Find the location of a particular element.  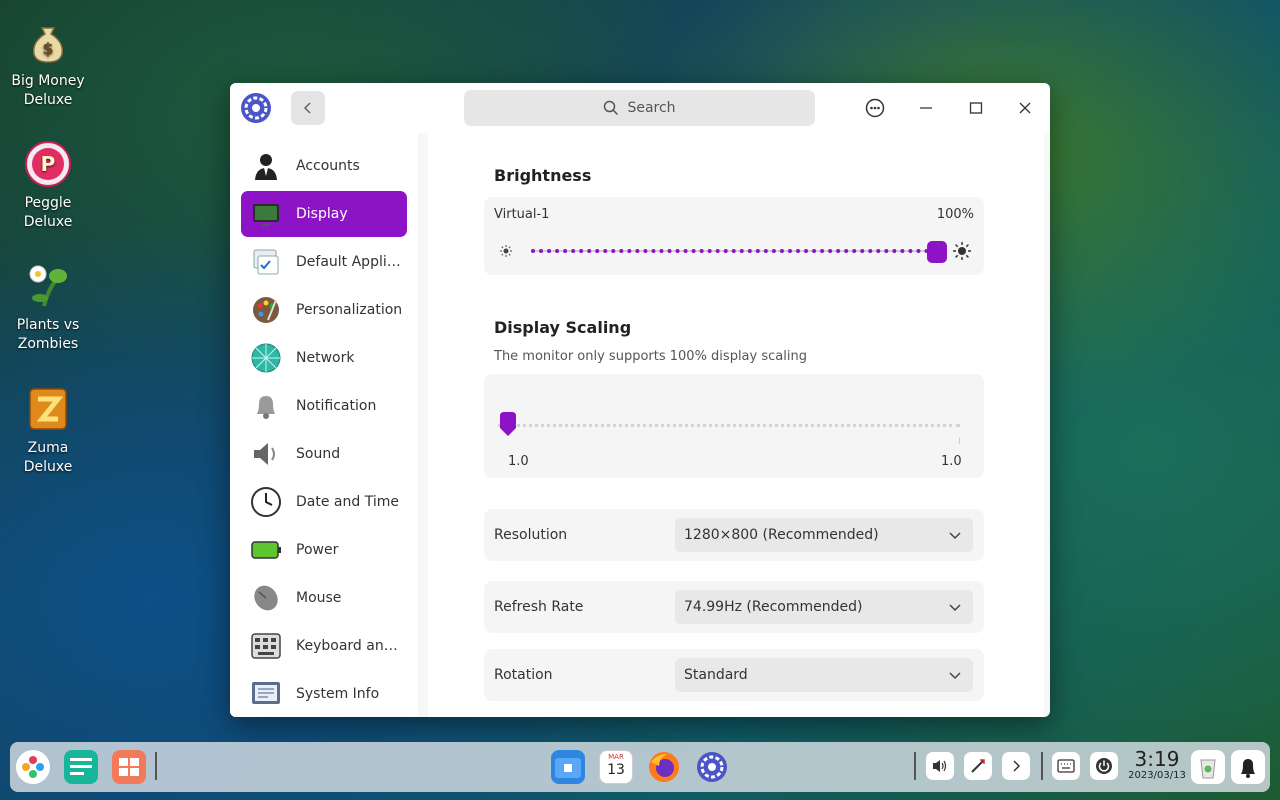

personalization-icon is located at coordinates (266, 310).